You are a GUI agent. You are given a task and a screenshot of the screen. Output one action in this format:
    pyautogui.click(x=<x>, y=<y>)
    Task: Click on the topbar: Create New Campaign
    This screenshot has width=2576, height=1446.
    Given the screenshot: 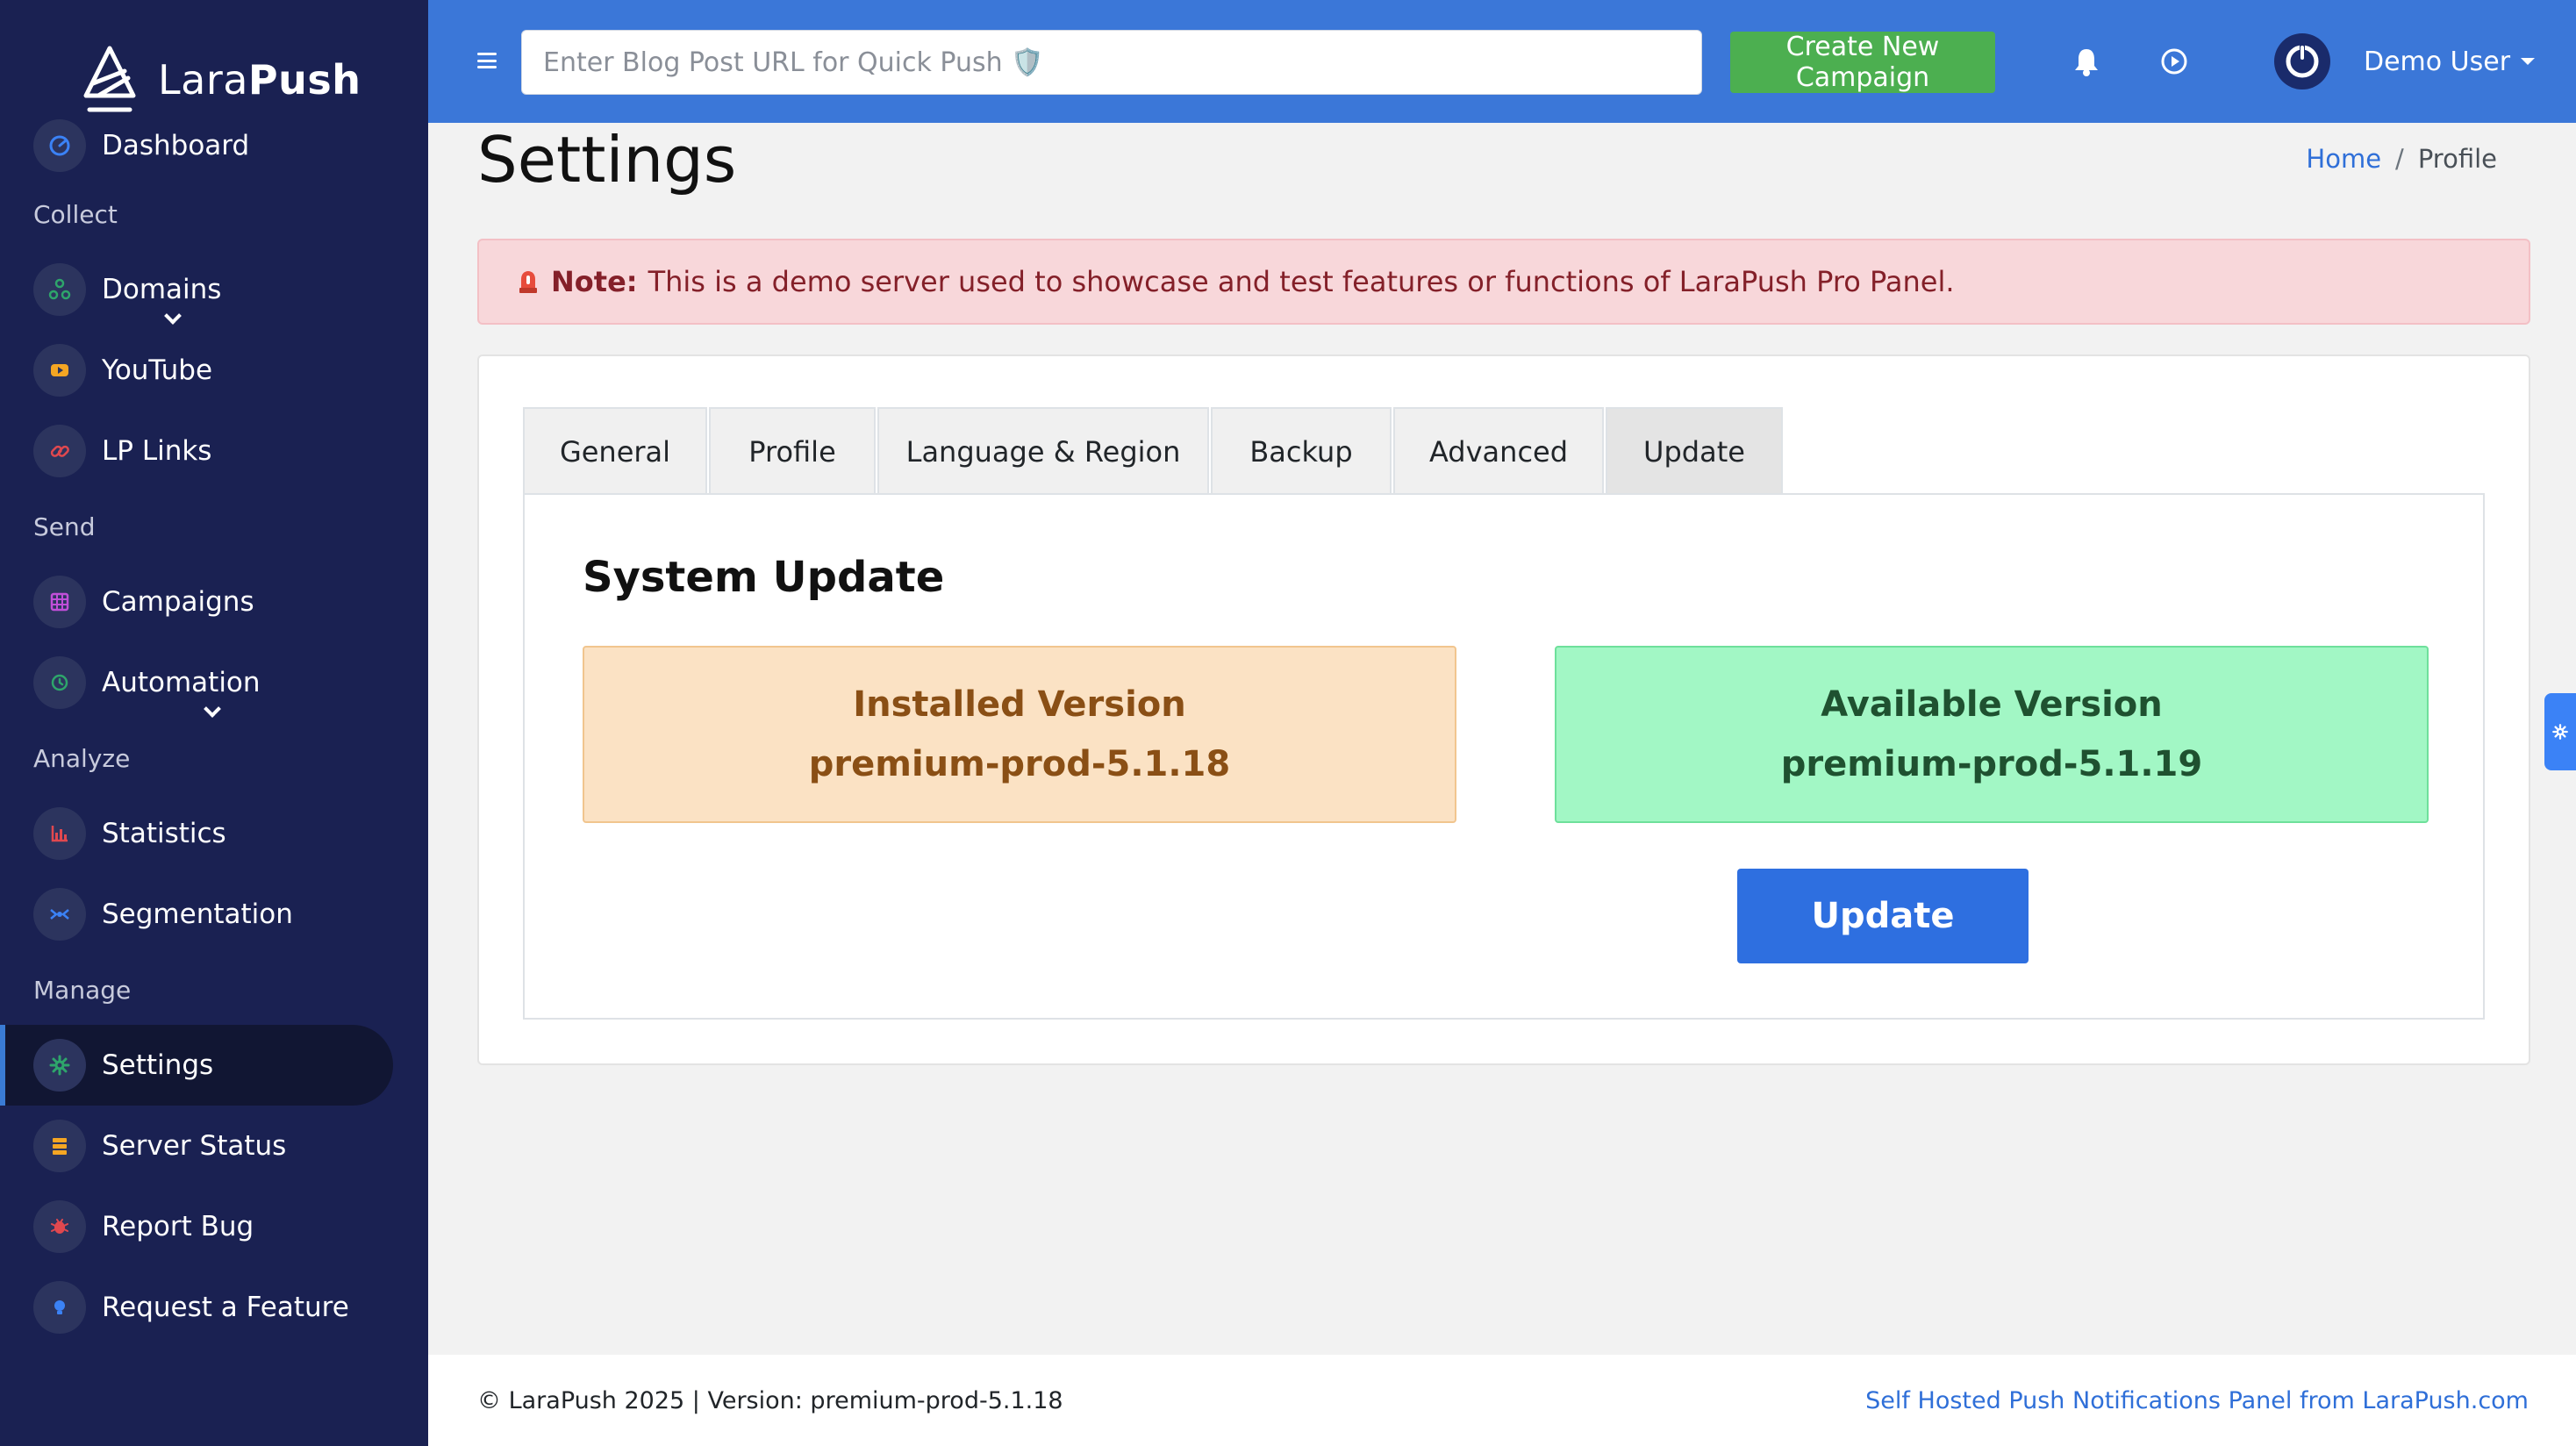 What is the action you would take?
    pyautogui.click(x=1502, y=61)
    